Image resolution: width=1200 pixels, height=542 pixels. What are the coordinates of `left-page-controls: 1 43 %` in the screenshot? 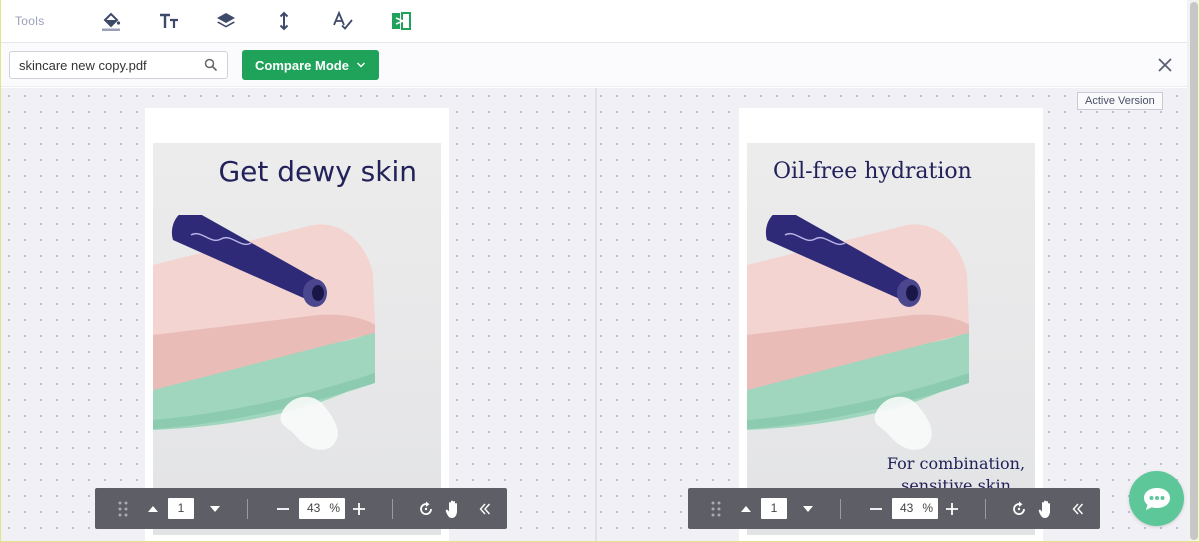 It's located at (301, 508).